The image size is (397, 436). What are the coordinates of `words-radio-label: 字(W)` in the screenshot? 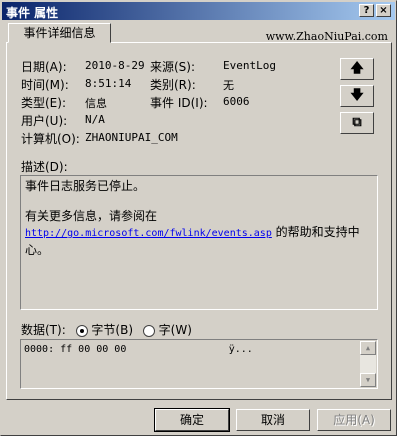 It's located at (175, 330).